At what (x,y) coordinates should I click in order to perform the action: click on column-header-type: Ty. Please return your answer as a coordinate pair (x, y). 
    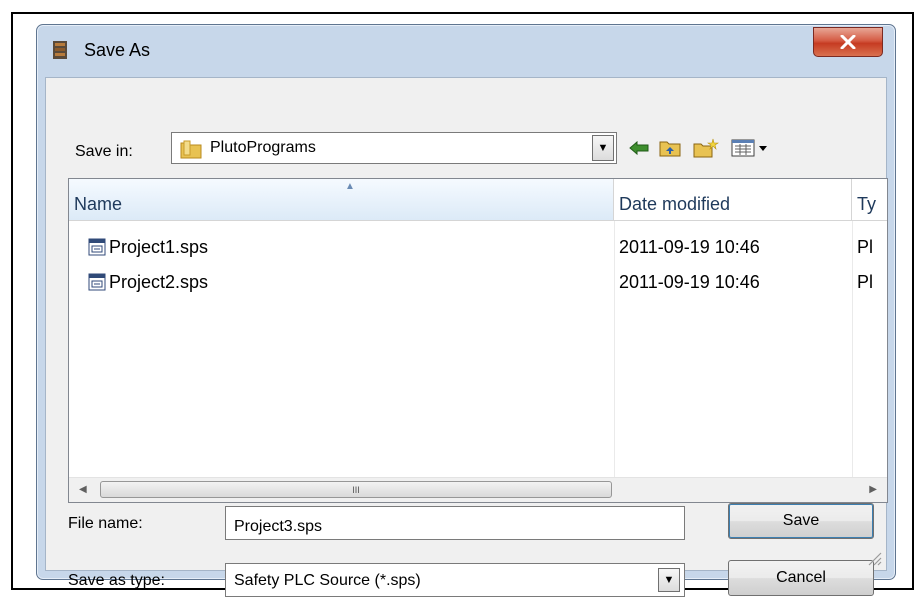
    Looking at the image, I should click on (869, 200).